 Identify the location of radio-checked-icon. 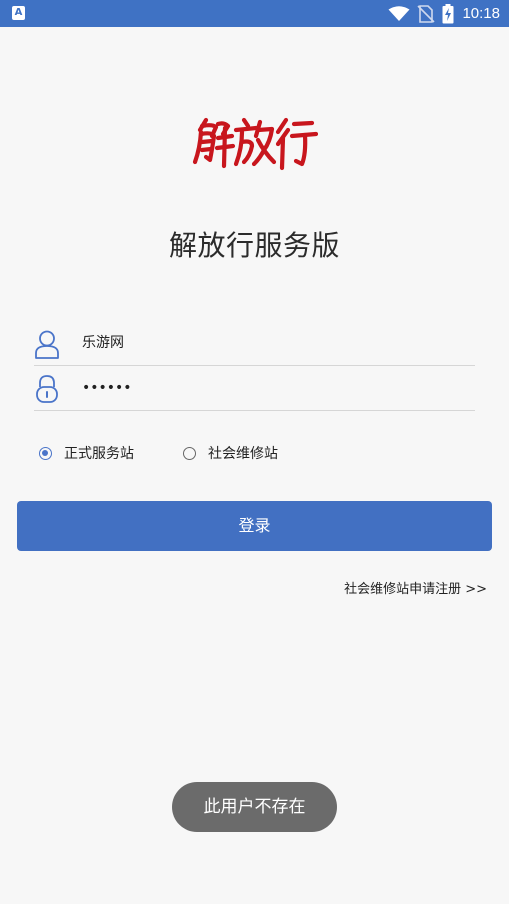
(45, 453).